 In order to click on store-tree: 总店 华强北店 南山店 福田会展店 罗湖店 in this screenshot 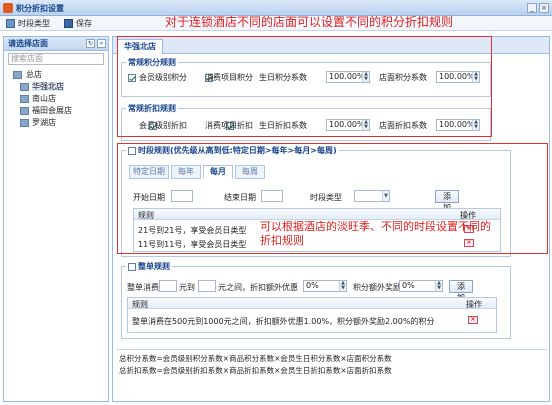, I will do `click(57, 99)`.